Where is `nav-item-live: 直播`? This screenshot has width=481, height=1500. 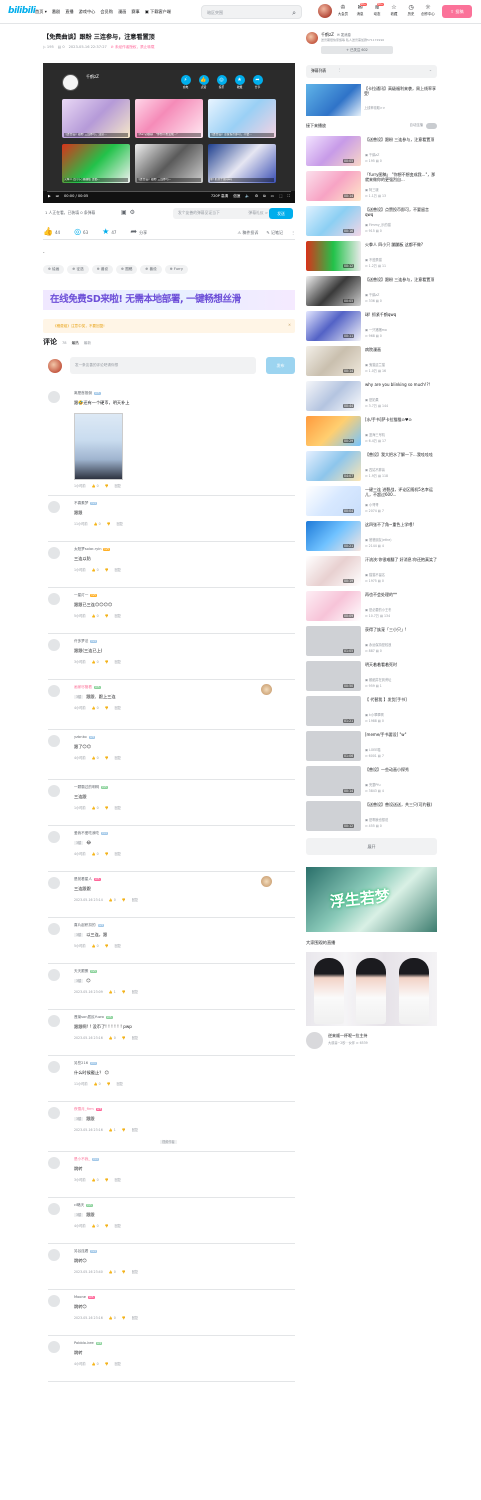
nav-item-live: 直播 is located at coordinates (69, 11).